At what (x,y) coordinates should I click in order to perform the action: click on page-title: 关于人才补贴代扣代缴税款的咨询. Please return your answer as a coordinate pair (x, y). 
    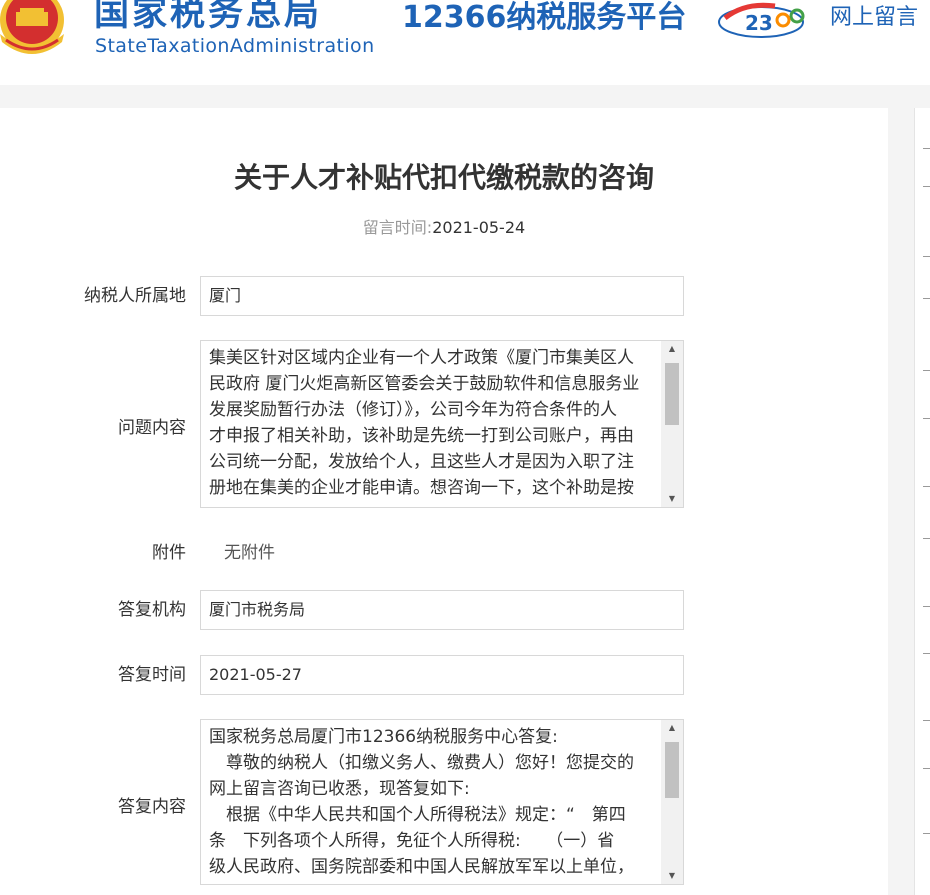
    Looking at the image, I should click on (443, 177).